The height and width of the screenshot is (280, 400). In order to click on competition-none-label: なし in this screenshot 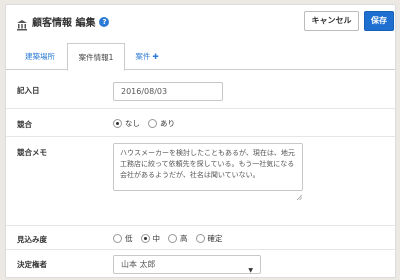, I will do `click(132, 123)`.